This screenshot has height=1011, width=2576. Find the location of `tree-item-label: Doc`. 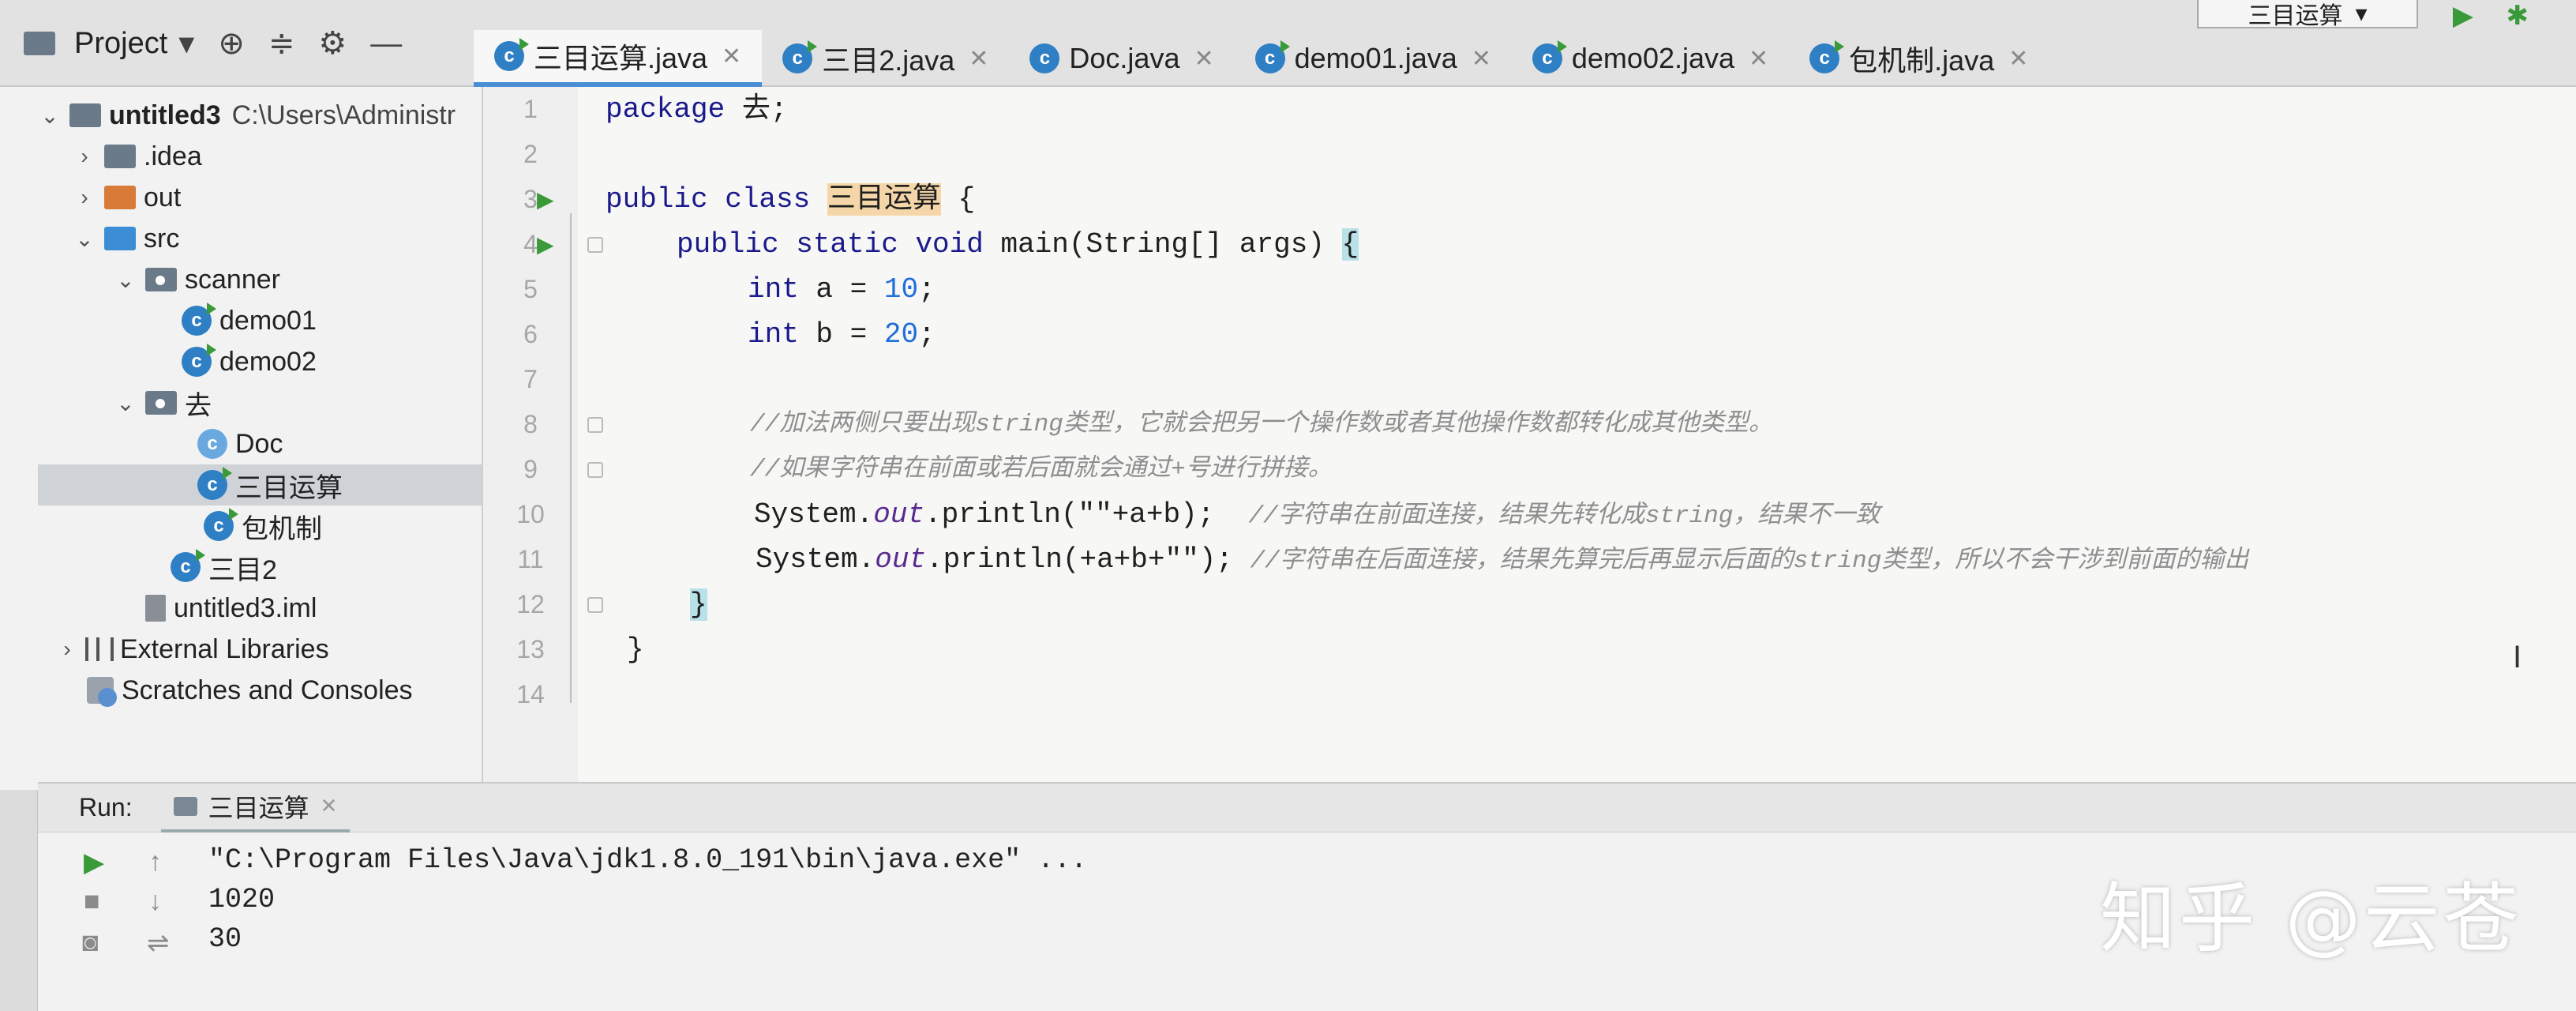

tree-item-label: Doc is located at coordinates (259, 443).